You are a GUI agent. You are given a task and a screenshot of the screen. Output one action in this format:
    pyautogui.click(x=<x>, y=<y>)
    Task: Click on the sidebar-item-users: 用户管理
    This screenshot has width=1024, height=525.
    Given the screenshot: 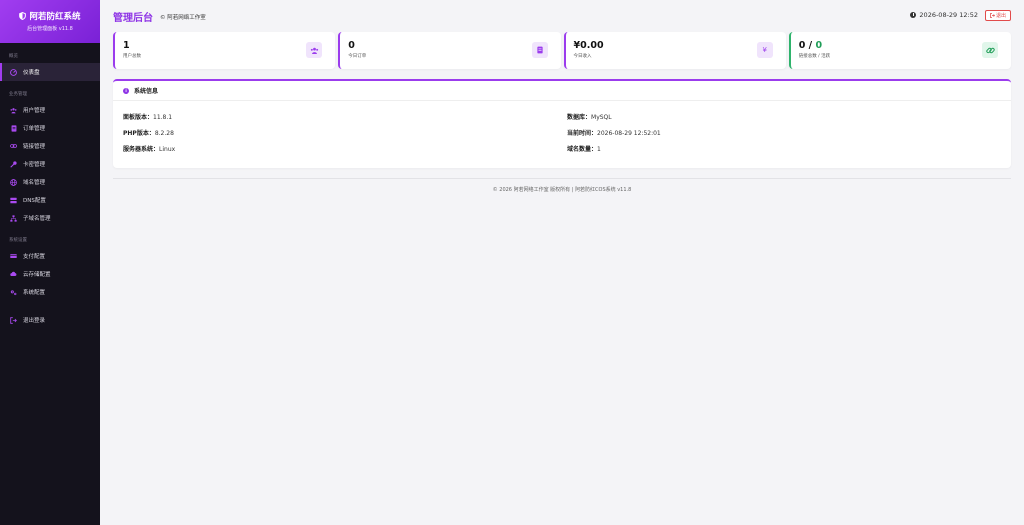 What is the action you would take?
    pyautogui.click(x=50, y=110)
    